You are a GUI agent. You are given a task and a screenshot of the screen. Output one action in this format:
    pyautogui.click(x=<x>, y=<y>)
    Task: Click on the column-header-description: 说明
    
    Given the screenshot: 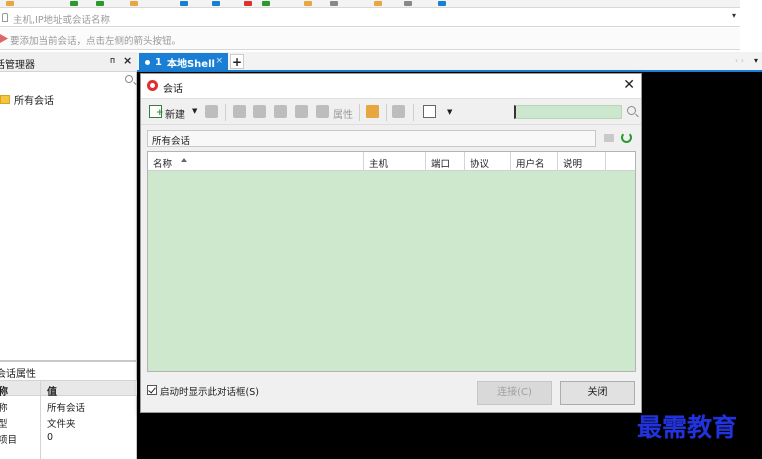 What is the action you would take?
    pyautogui.click(x=582, y=161)
    